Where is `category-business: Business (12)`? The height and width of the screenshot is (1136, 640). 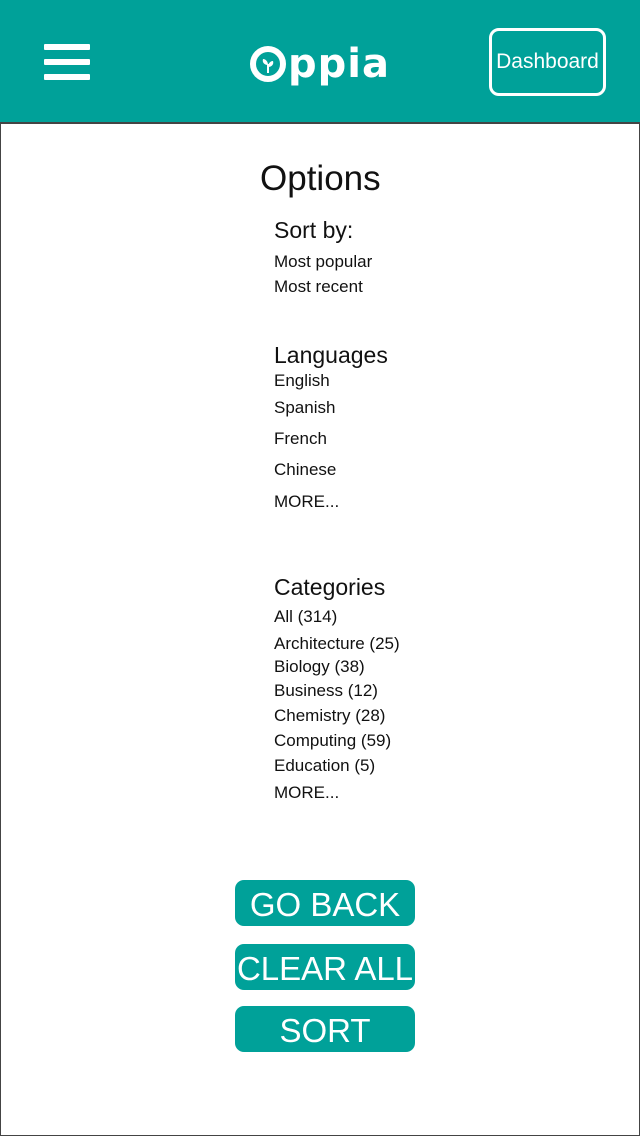
category-business: Business (12) is located at coordinates (326, 691).